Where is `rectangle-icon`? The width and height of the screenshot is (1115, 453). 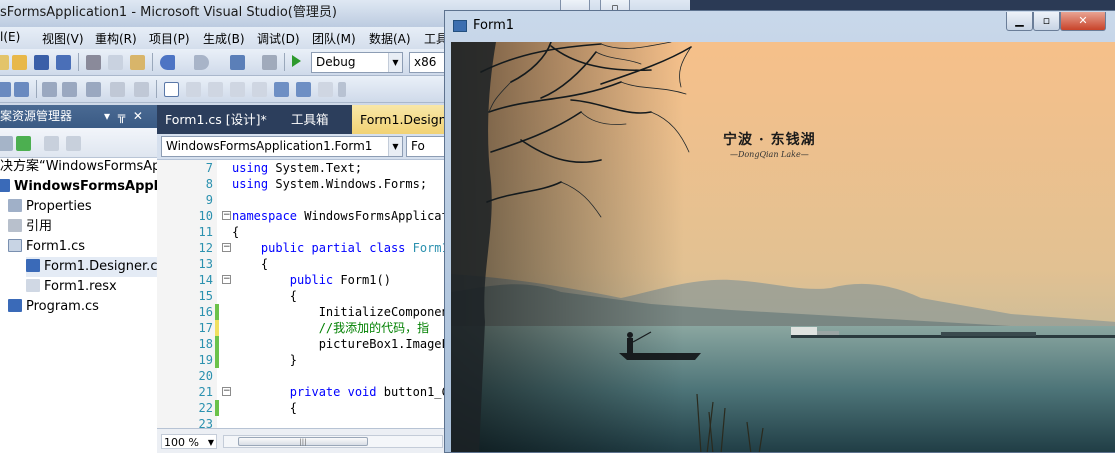 rectangle-icon is located at coordinates (171, 89).